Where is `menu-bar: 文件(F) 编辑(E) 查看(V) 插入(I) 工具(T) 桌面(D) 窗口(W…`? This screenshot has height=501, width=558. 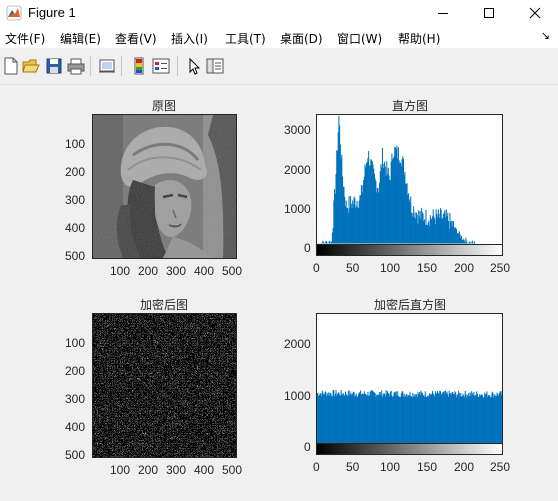
menu-bar: 文件(F) 编辑(E) 查看(V) 插入(I) 工具(T) 桌面(D) 窗口(W… is located at coordinates (279, 37).